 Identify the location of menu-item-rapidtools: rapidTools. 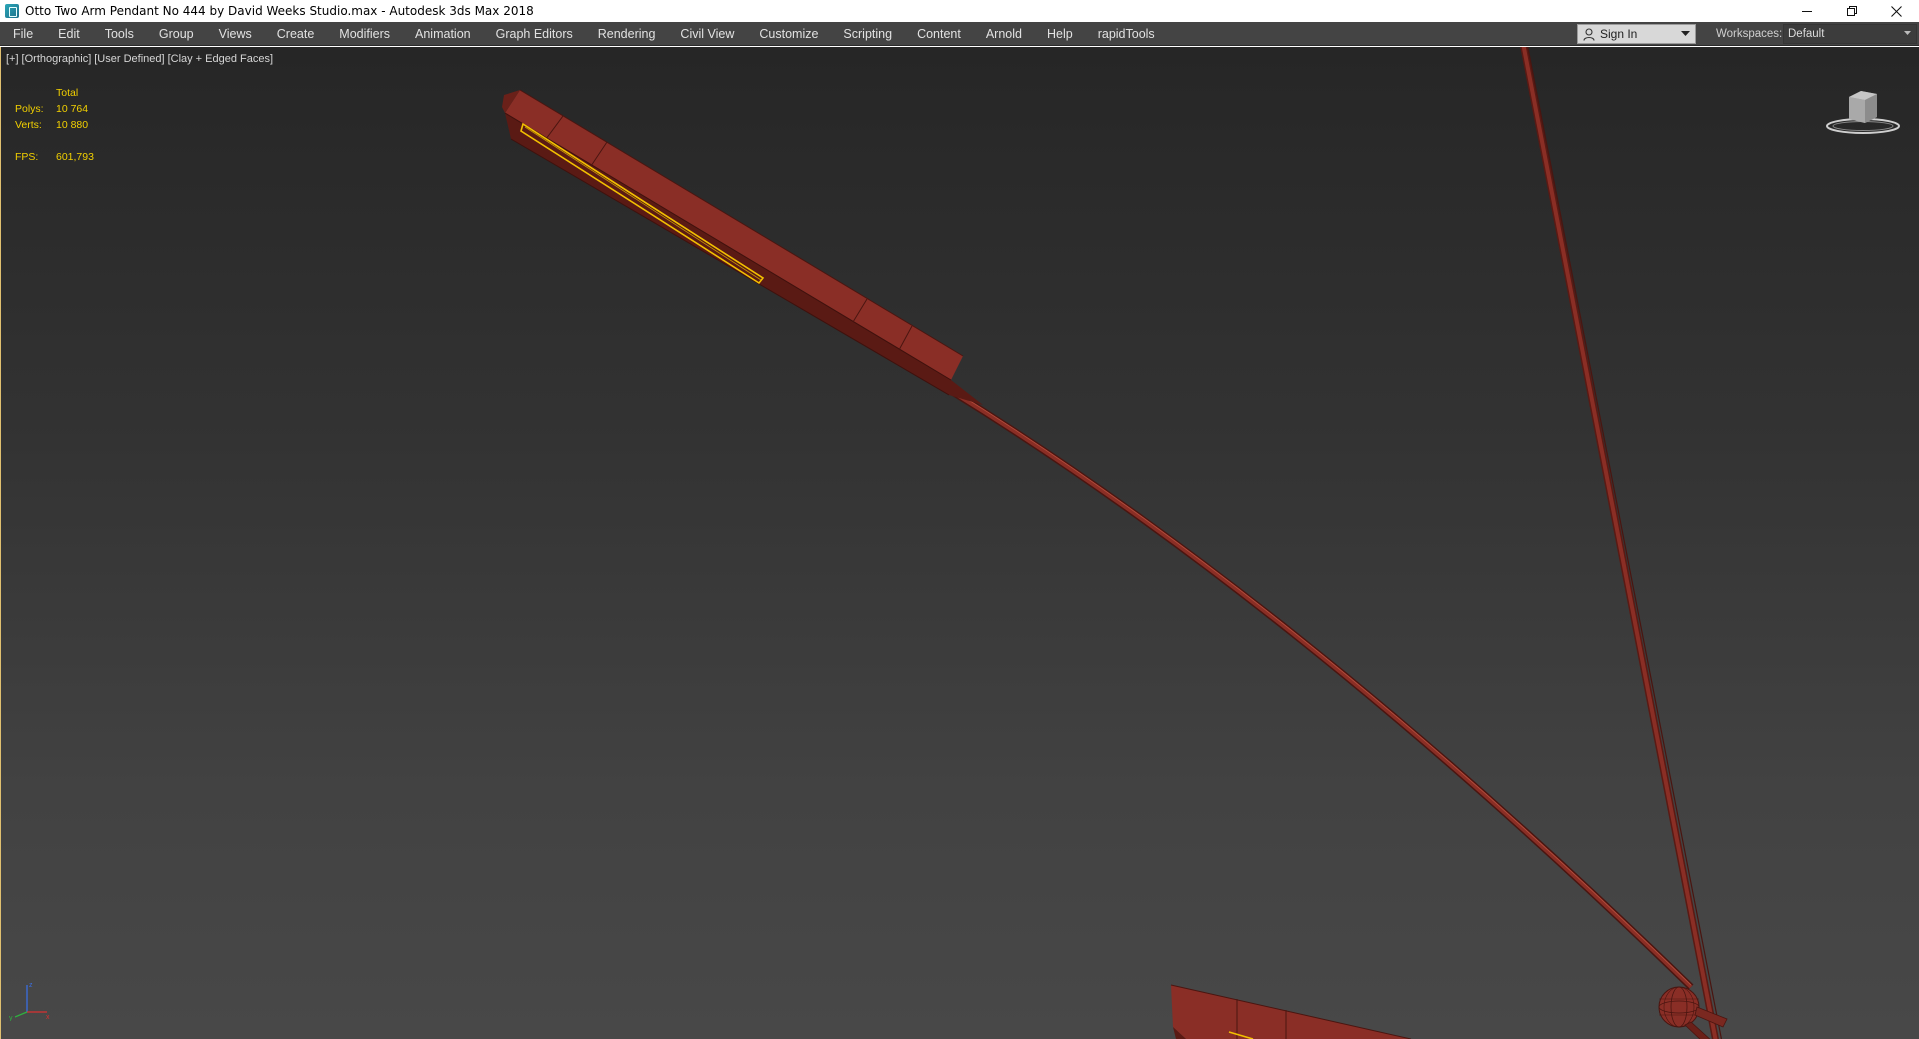
(1126, 34).